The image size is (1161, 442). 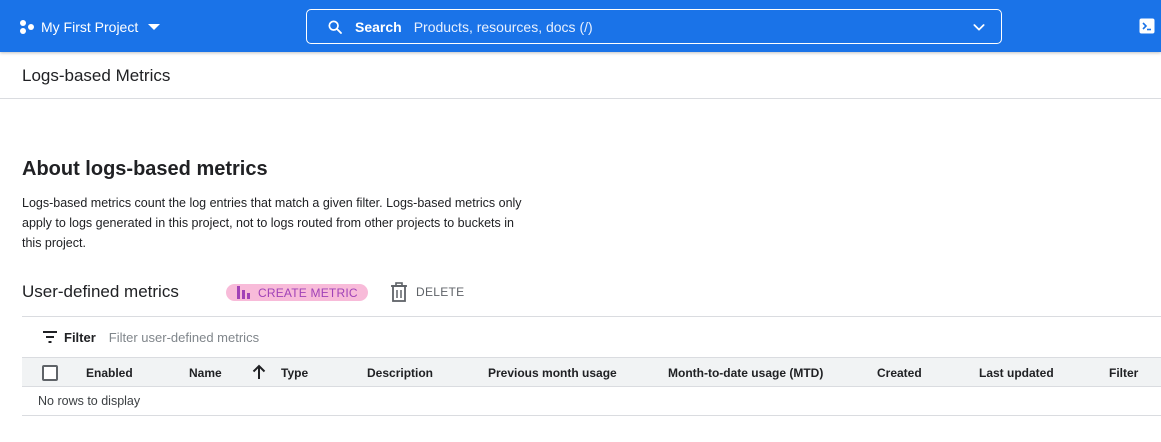 I want to click on user-defined-metrics-heading: User-defined metrics, so click(x=100, y=291).